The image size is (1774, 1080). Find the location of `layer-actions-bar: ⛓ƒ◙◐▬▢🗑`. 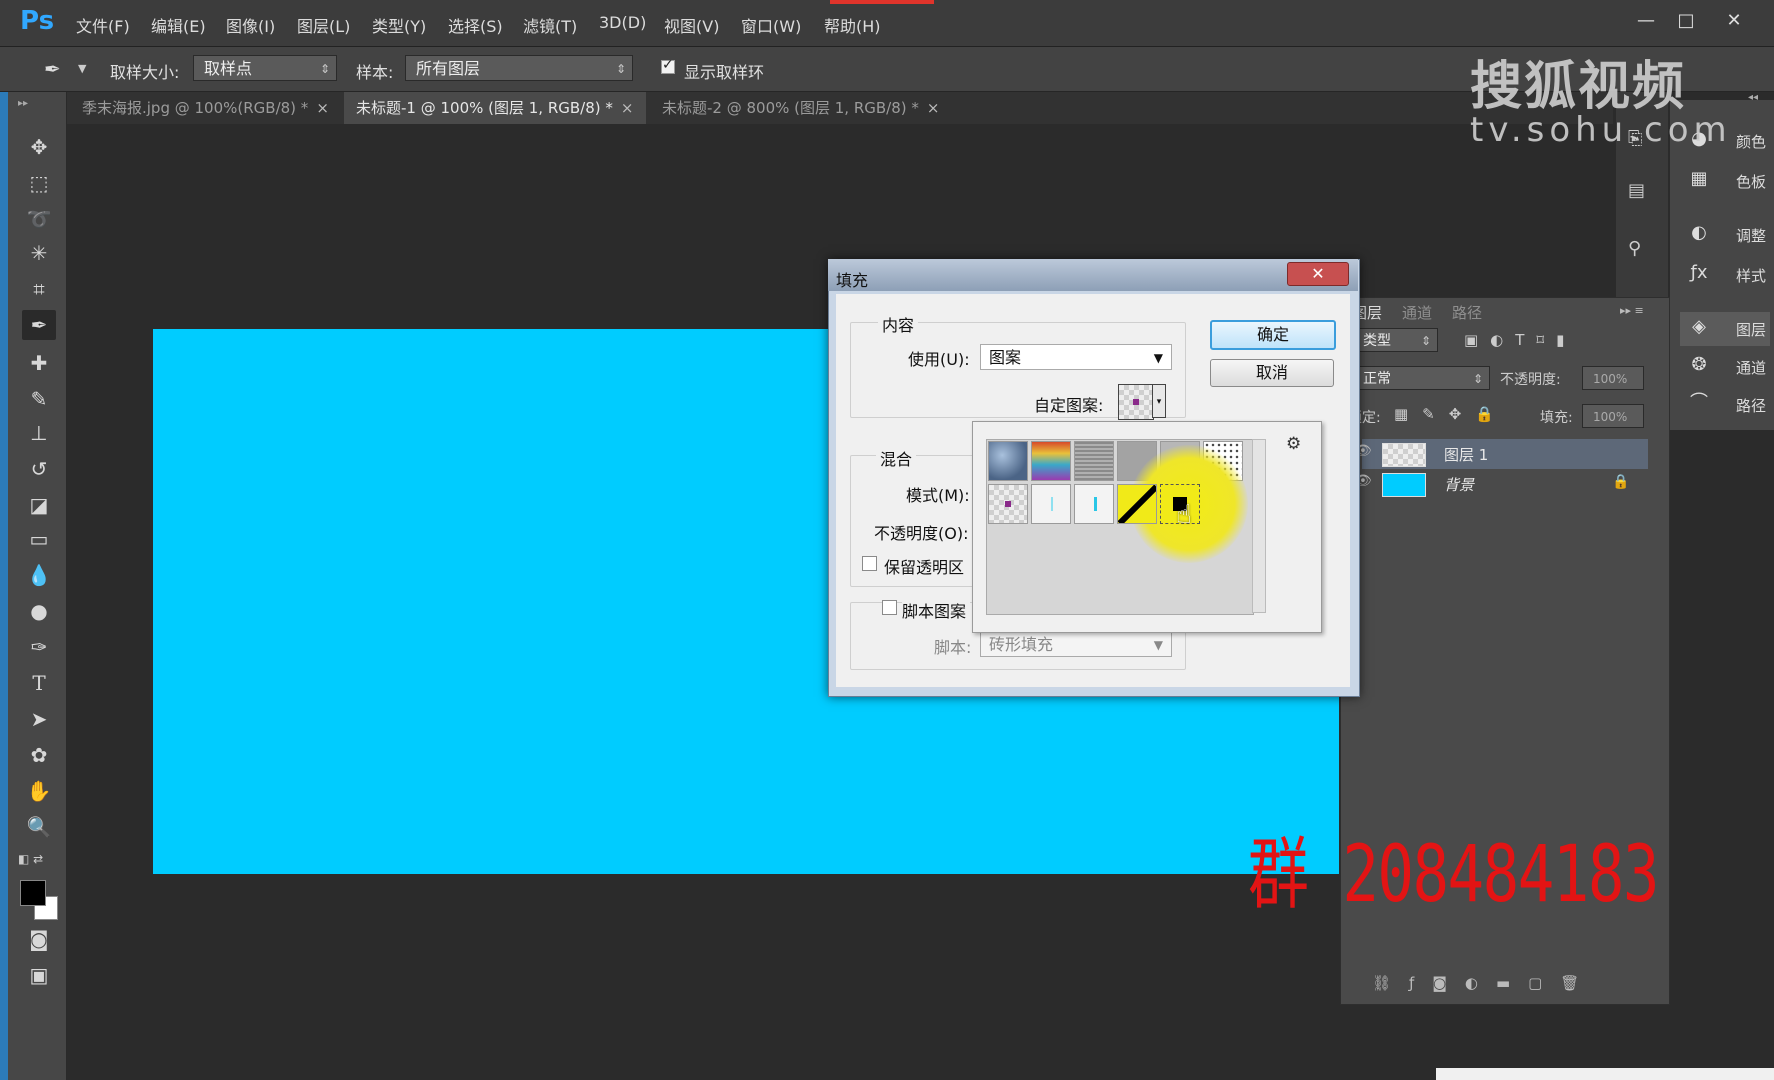

layer-actions-bar: ⛓ƒ◙◐▬▢🗑 is located at coordinates (1484, 983).